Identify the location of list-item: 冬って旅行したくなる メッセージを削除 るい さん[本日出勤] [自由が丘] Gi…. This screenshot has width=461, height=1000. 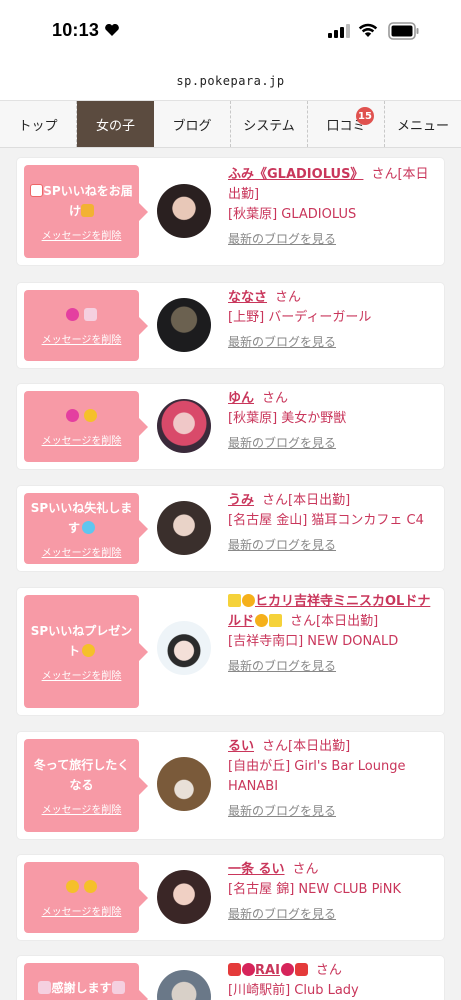
(230, 785).